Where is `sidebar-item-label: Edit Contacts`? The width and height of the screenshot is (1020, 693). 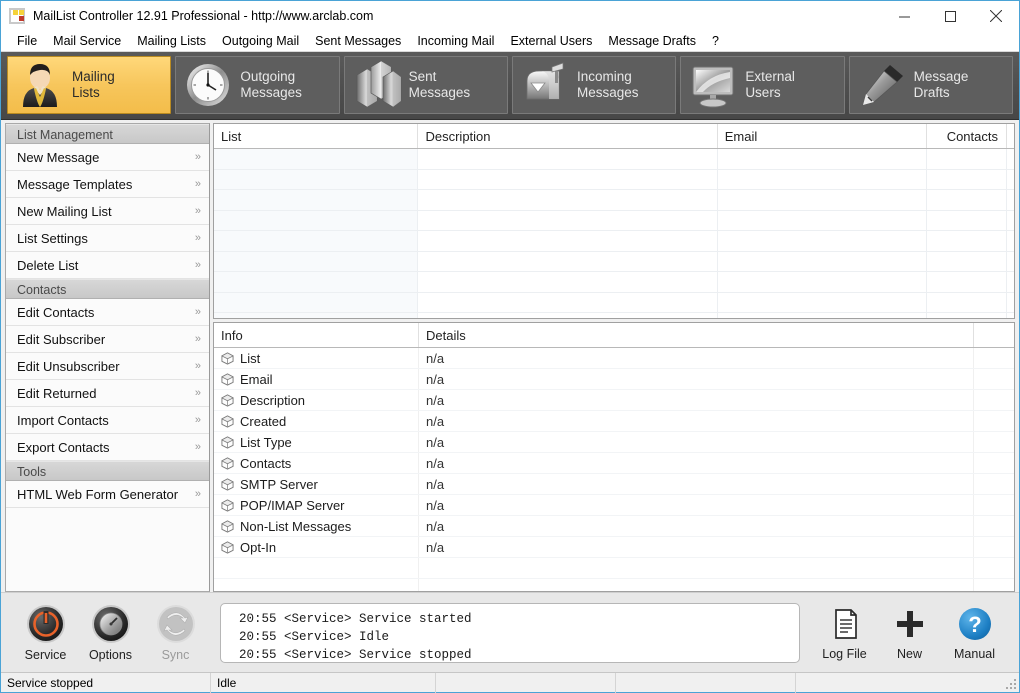 sidebar-item-label: Edit Contacts is located at coordinates (56, 312).